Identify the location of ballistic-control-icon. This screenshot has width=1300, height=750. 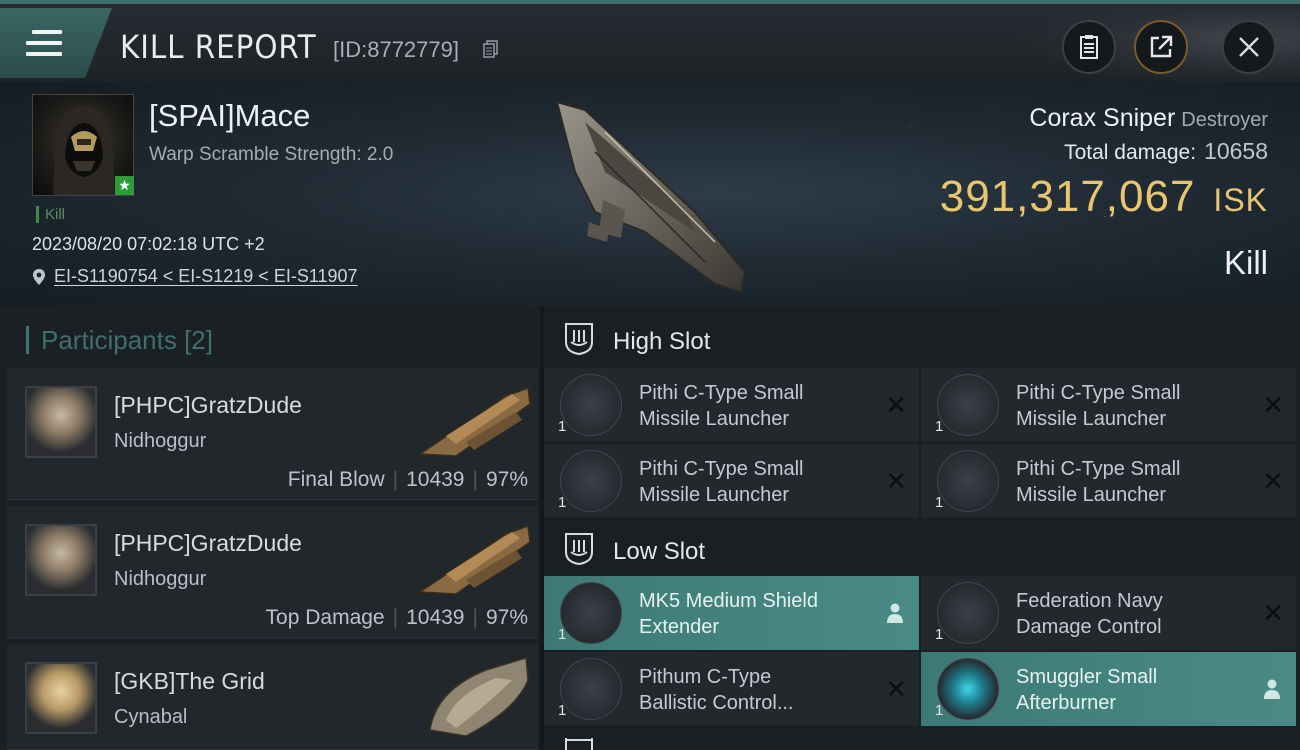
(591, 689).